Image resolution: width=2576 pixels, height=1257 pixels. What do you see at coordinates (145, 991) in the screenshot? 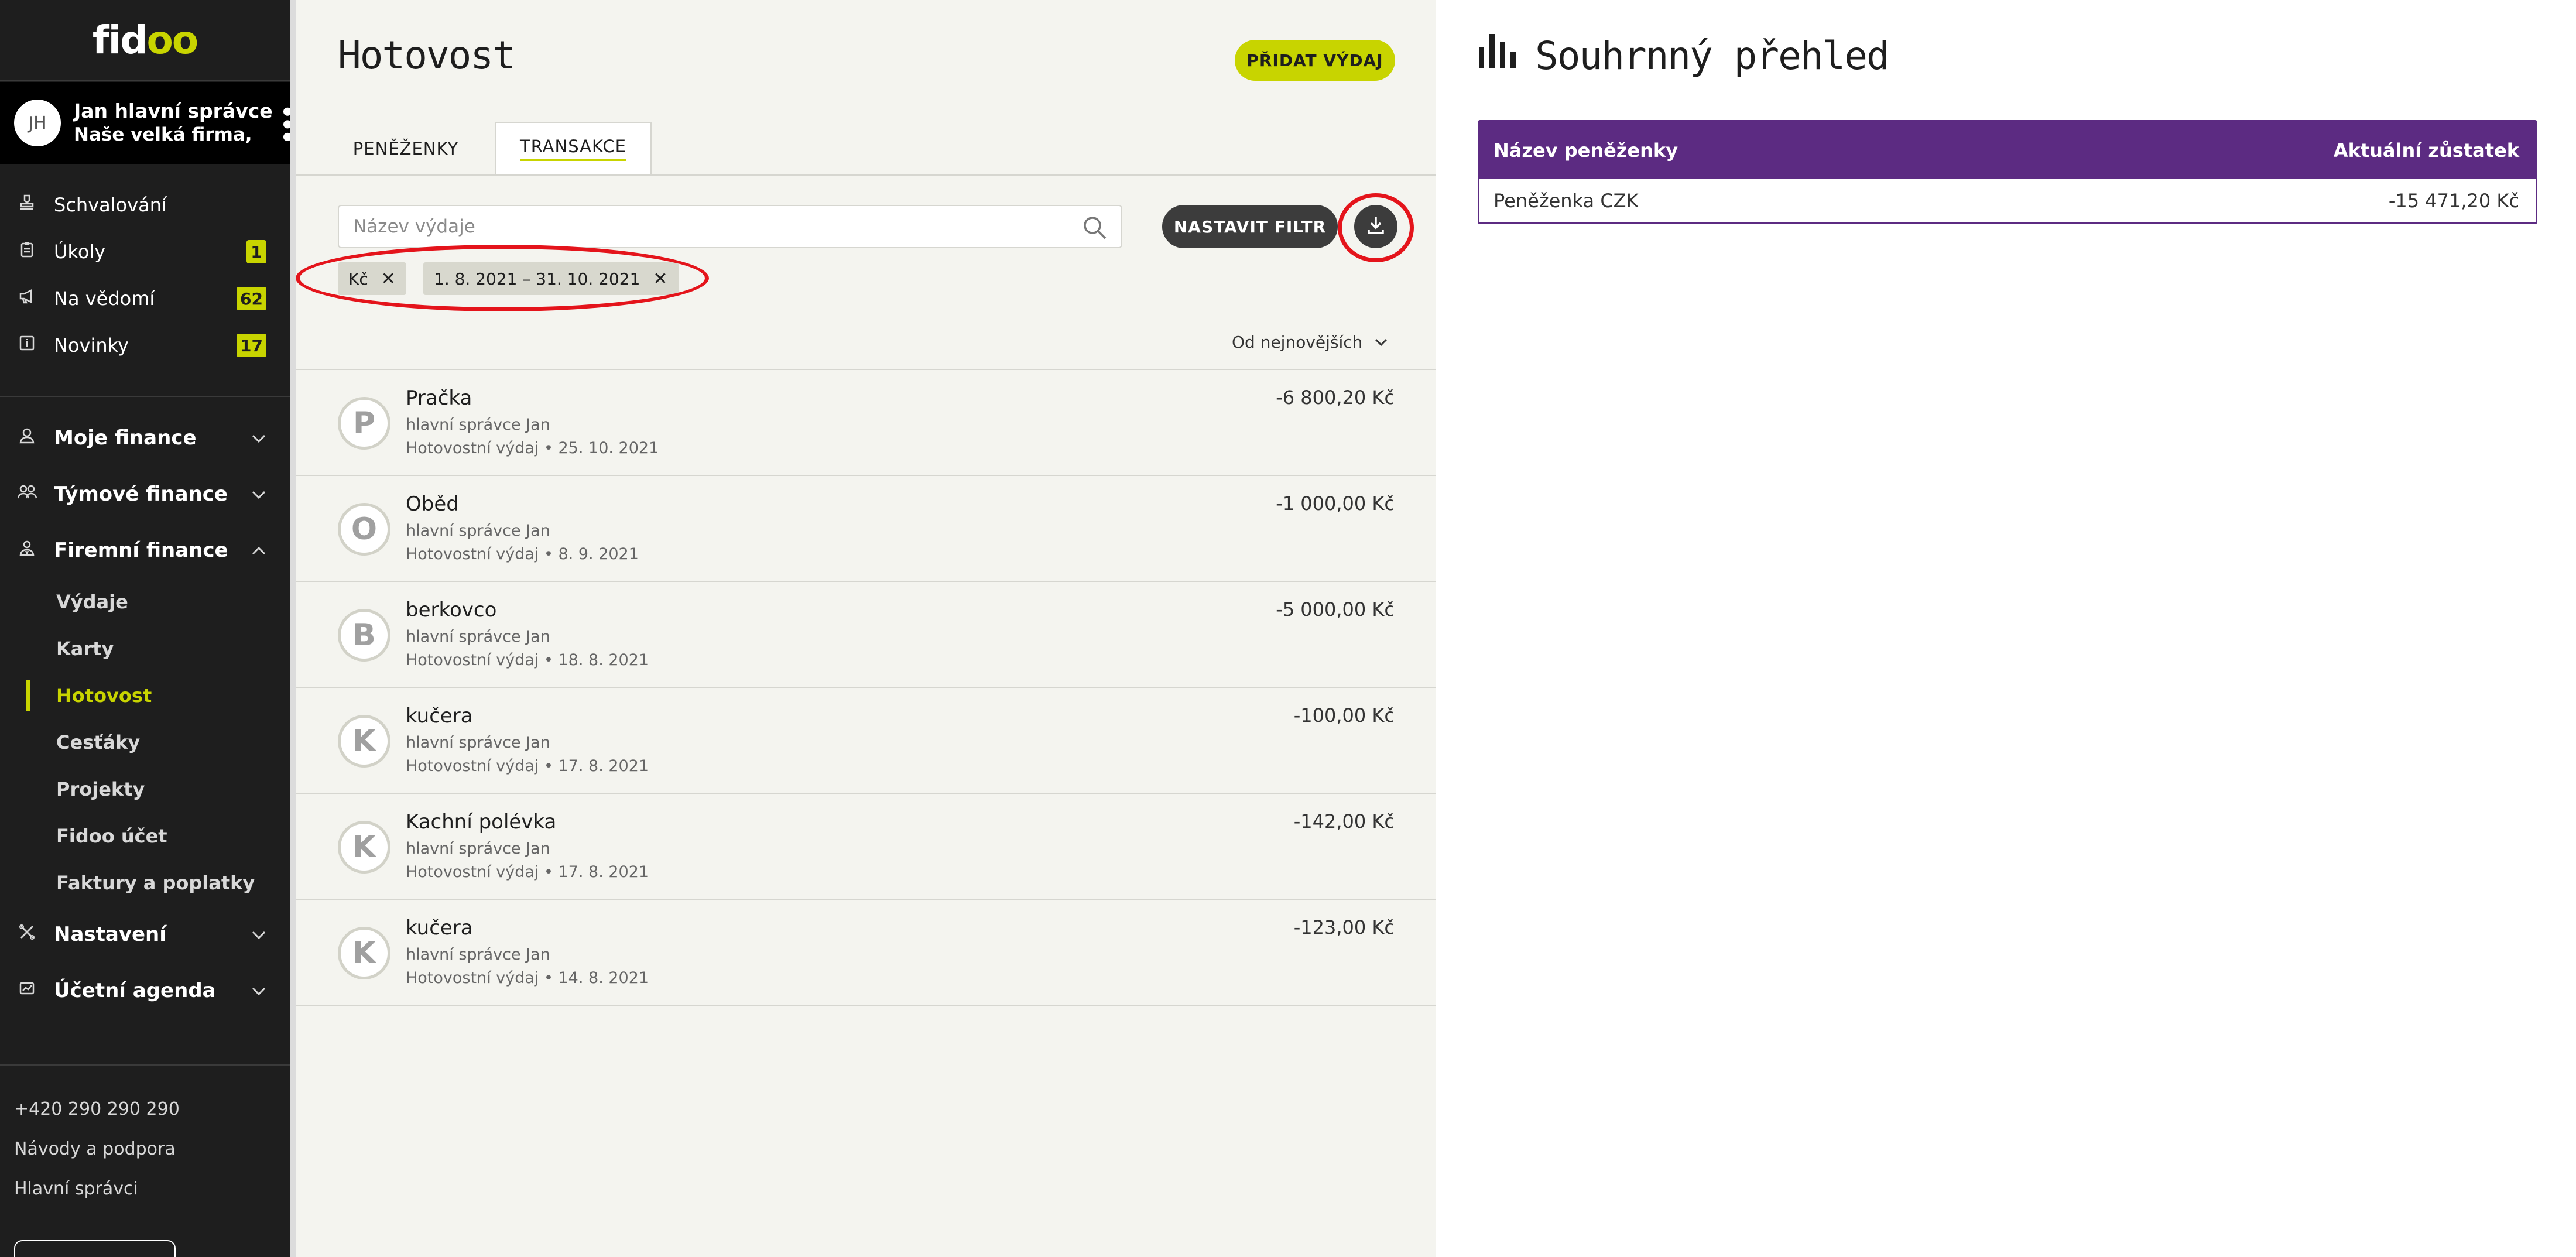
I see `sidebar-item-ucetni-agenda: Účetní agenda` at bounding box center [145, 991].